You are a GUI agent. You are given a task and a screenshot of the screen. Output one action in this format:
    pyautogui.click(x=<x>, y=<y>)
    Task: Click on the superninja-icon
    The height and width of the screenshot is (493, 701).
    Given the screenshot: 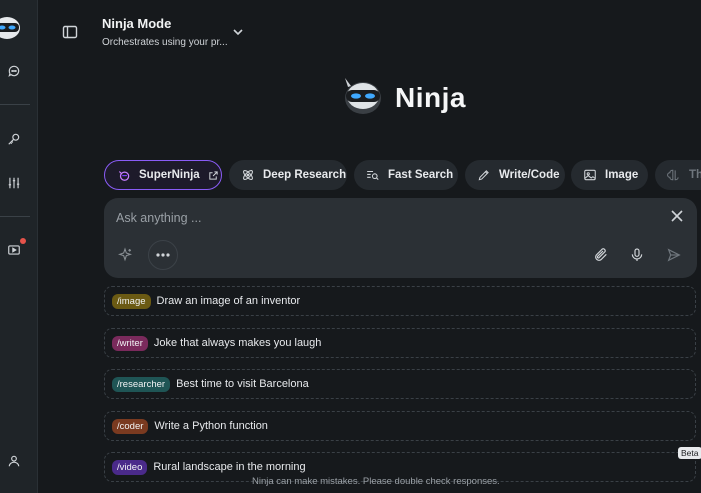 What is the action you would take?
    pyautogui.click(x=124, y=176)
    